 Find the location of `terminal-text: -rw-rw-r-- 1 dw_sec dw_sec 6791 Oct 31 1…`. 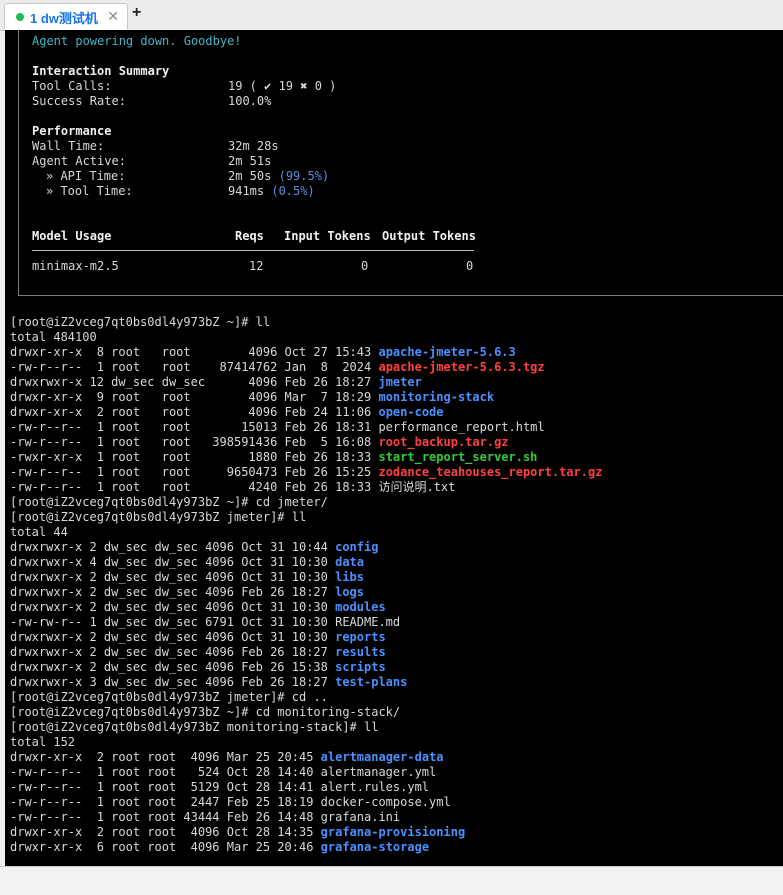

terminal-text: -rw-rw-r-- 1 dw_sec dw_sec 6791 Oct 31 1… is located at coordinates (205, 622).